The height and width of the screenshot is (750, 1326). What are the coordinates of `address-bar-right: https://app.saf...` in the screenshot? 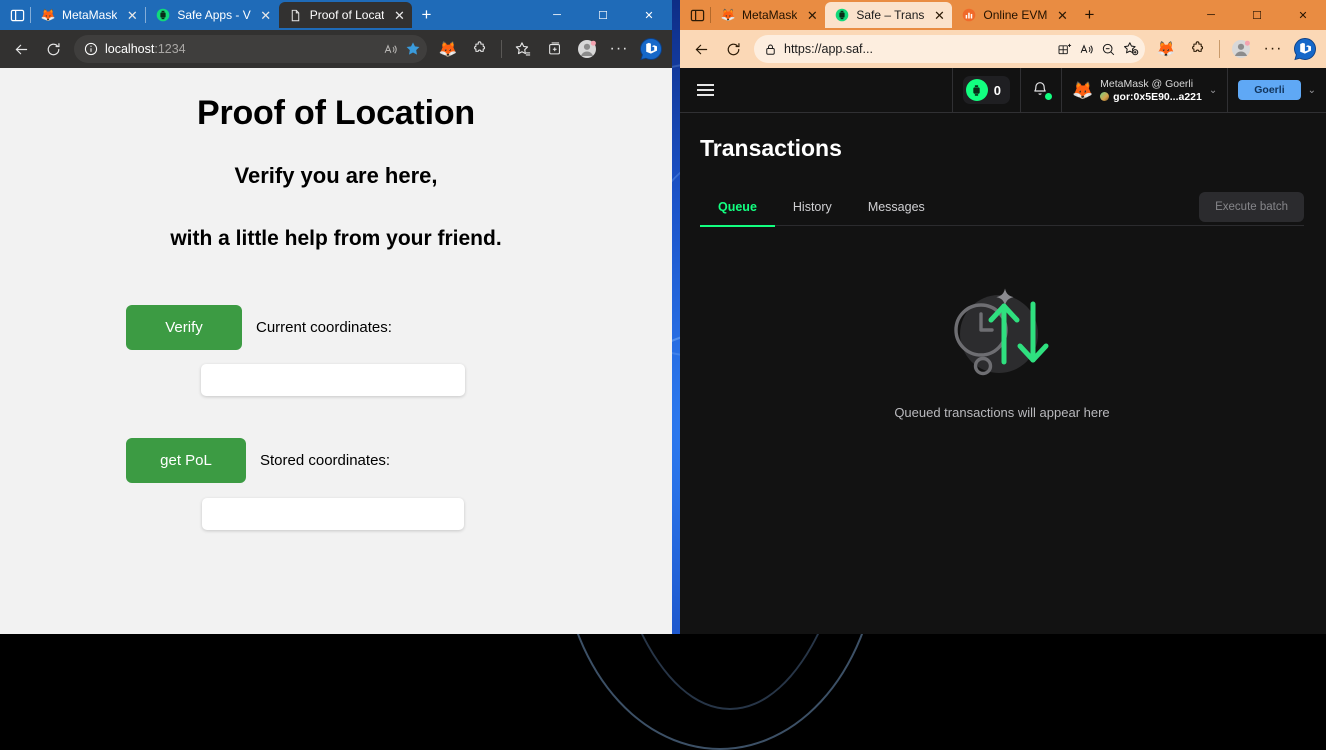 It's located at (949, 49).